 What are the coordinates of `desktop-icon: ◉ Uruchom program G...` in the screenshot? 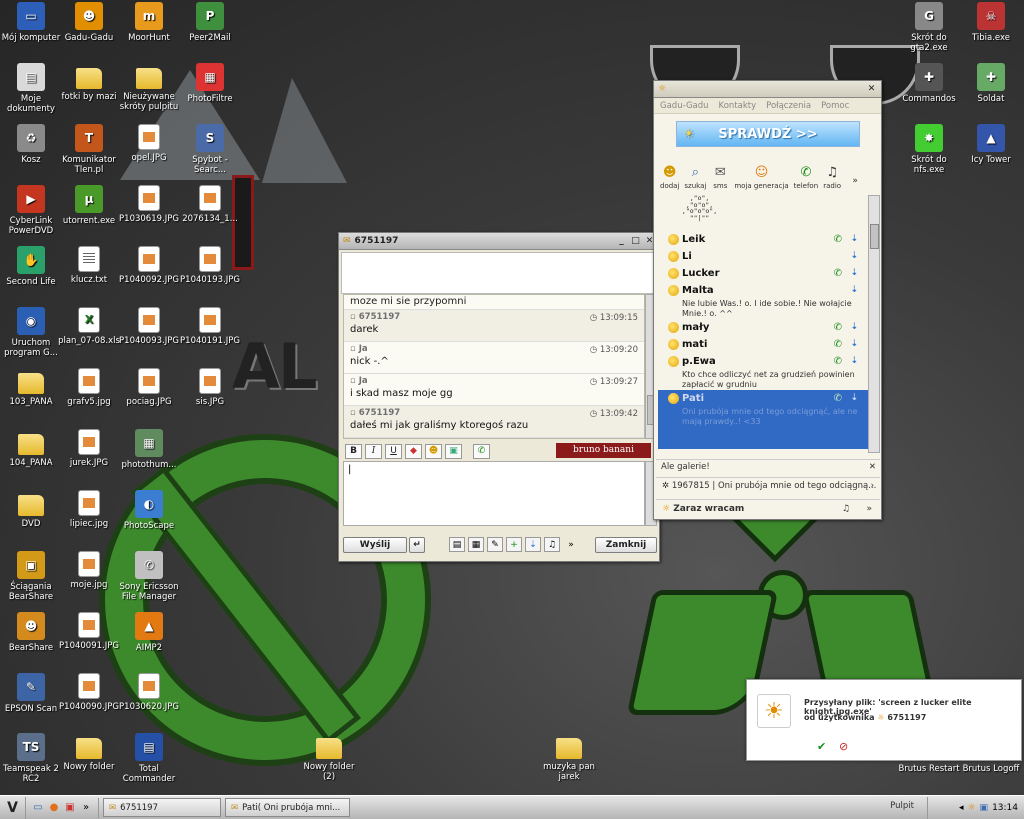 It's located at (31, 332).